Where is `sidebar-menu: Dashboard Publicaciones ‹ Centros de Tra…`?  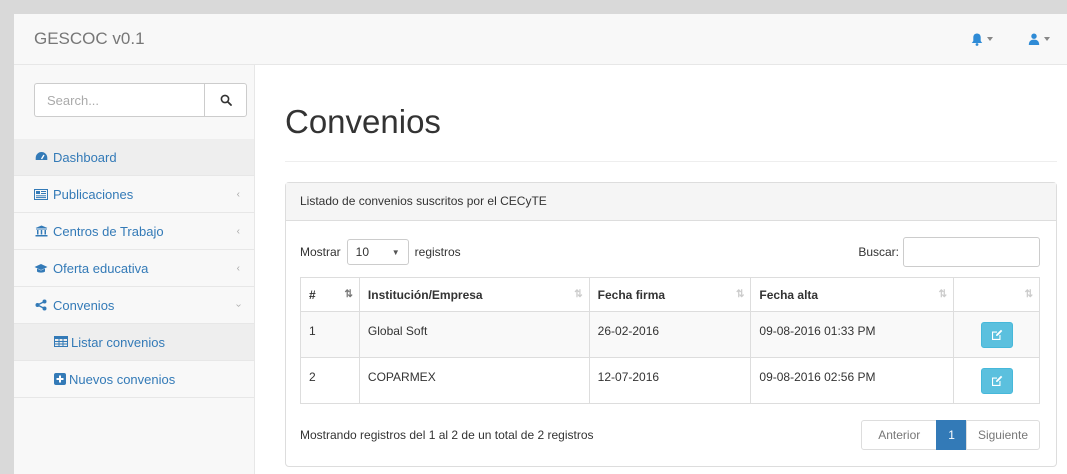
sidebar-menu: Dashboard Publicaciones ‹ Centros de Tra… is located at coordinates (134, 268).